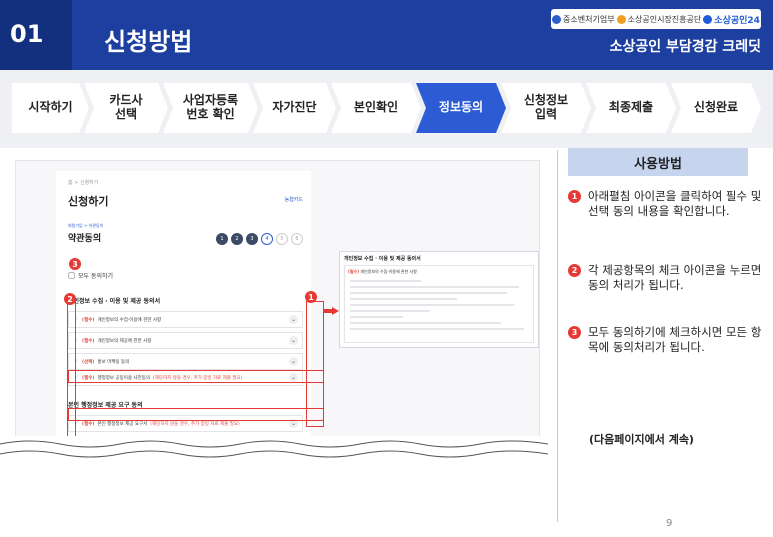  What do you see at coordinates (641, 439) in the screenshot?
I see `continue-note: (다음페이지에서 계속)` at bounding box center [641, 439].